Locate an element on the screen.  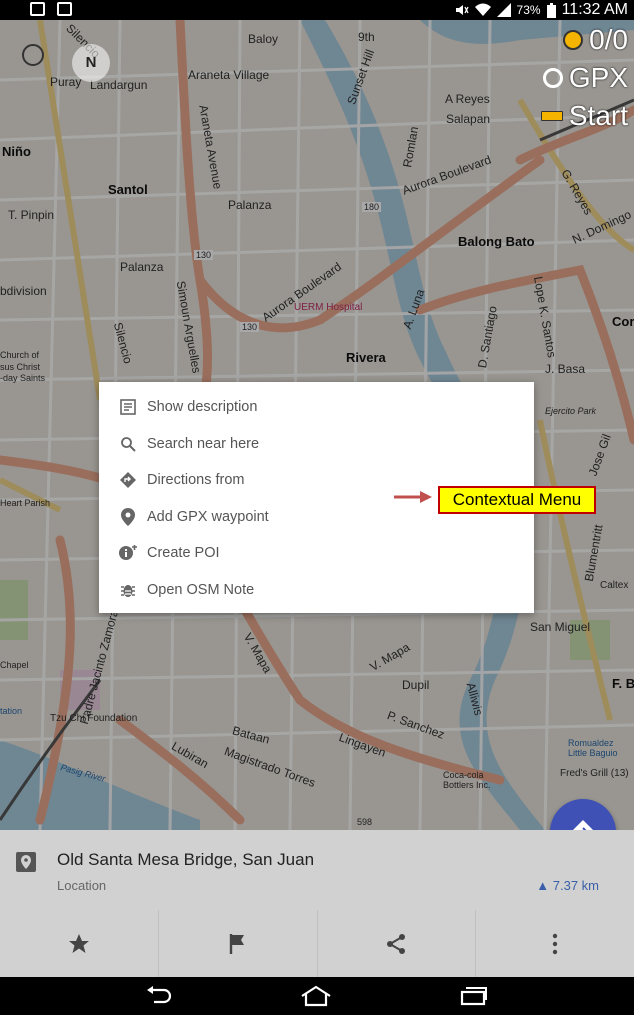
system-nav-bar is located at coordinates (317, 996).